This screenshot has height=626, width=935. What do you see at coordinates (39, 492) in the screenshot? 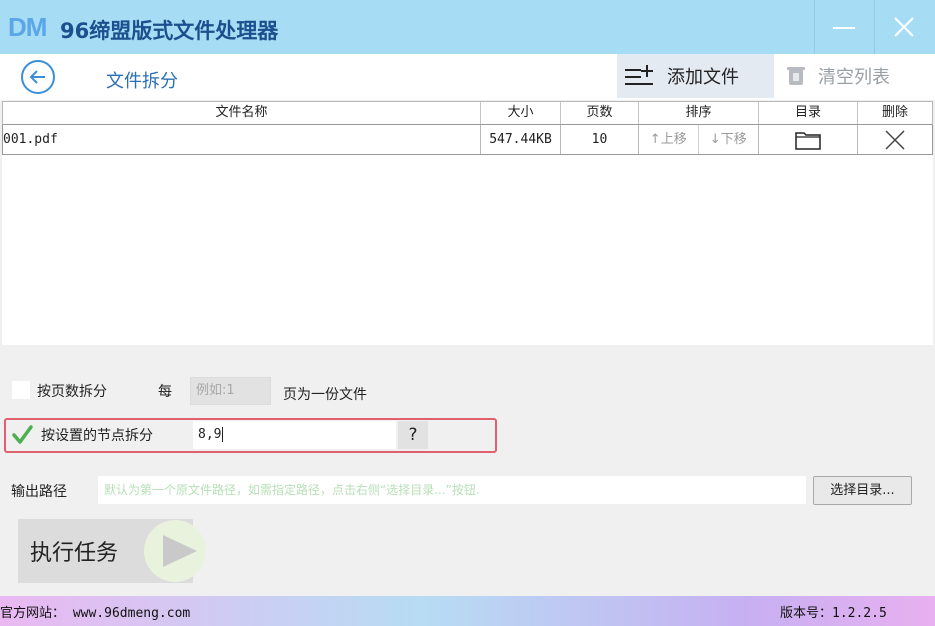
I see `output-path-label: 输出路径` at bounding box center [39, 492].